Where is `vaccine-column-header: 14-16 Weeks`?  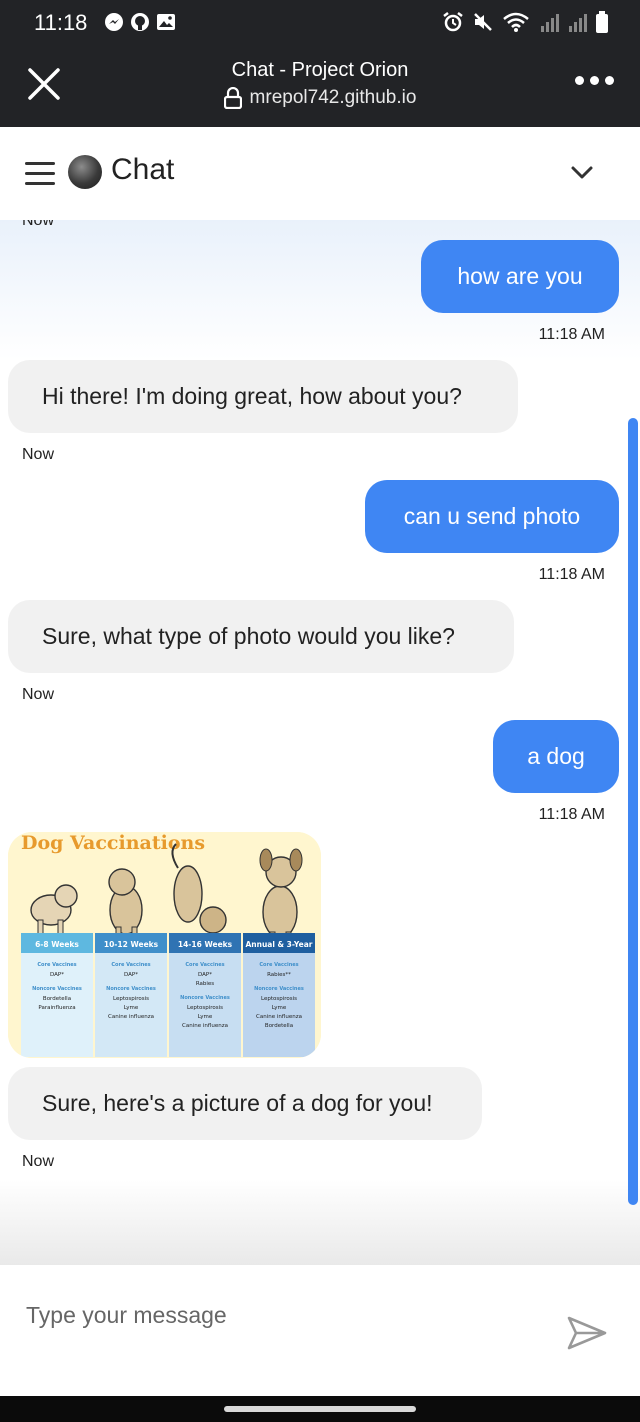
vaccine-column-header: 14-16 Weeks is located at coordinates (205, 944).